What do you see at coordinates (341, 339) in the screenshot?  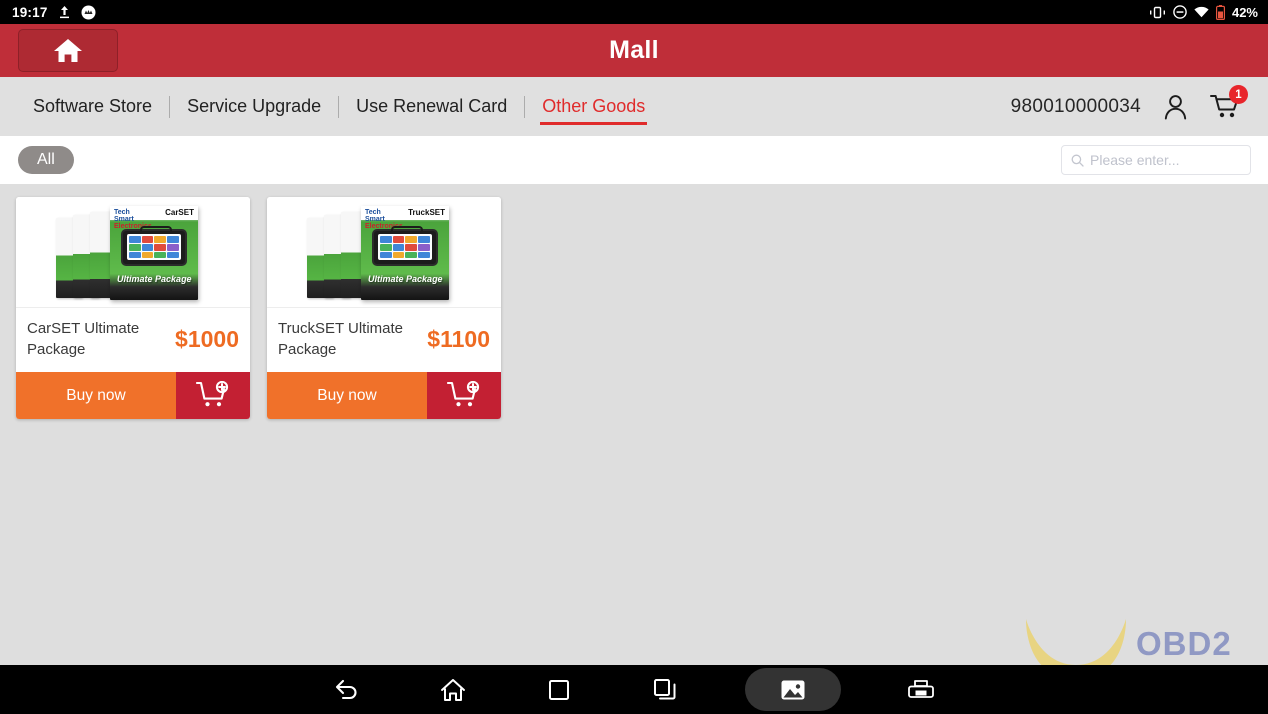 I see `product-name: TruckSET Ultimate Package` at bounding box center [341, 339].